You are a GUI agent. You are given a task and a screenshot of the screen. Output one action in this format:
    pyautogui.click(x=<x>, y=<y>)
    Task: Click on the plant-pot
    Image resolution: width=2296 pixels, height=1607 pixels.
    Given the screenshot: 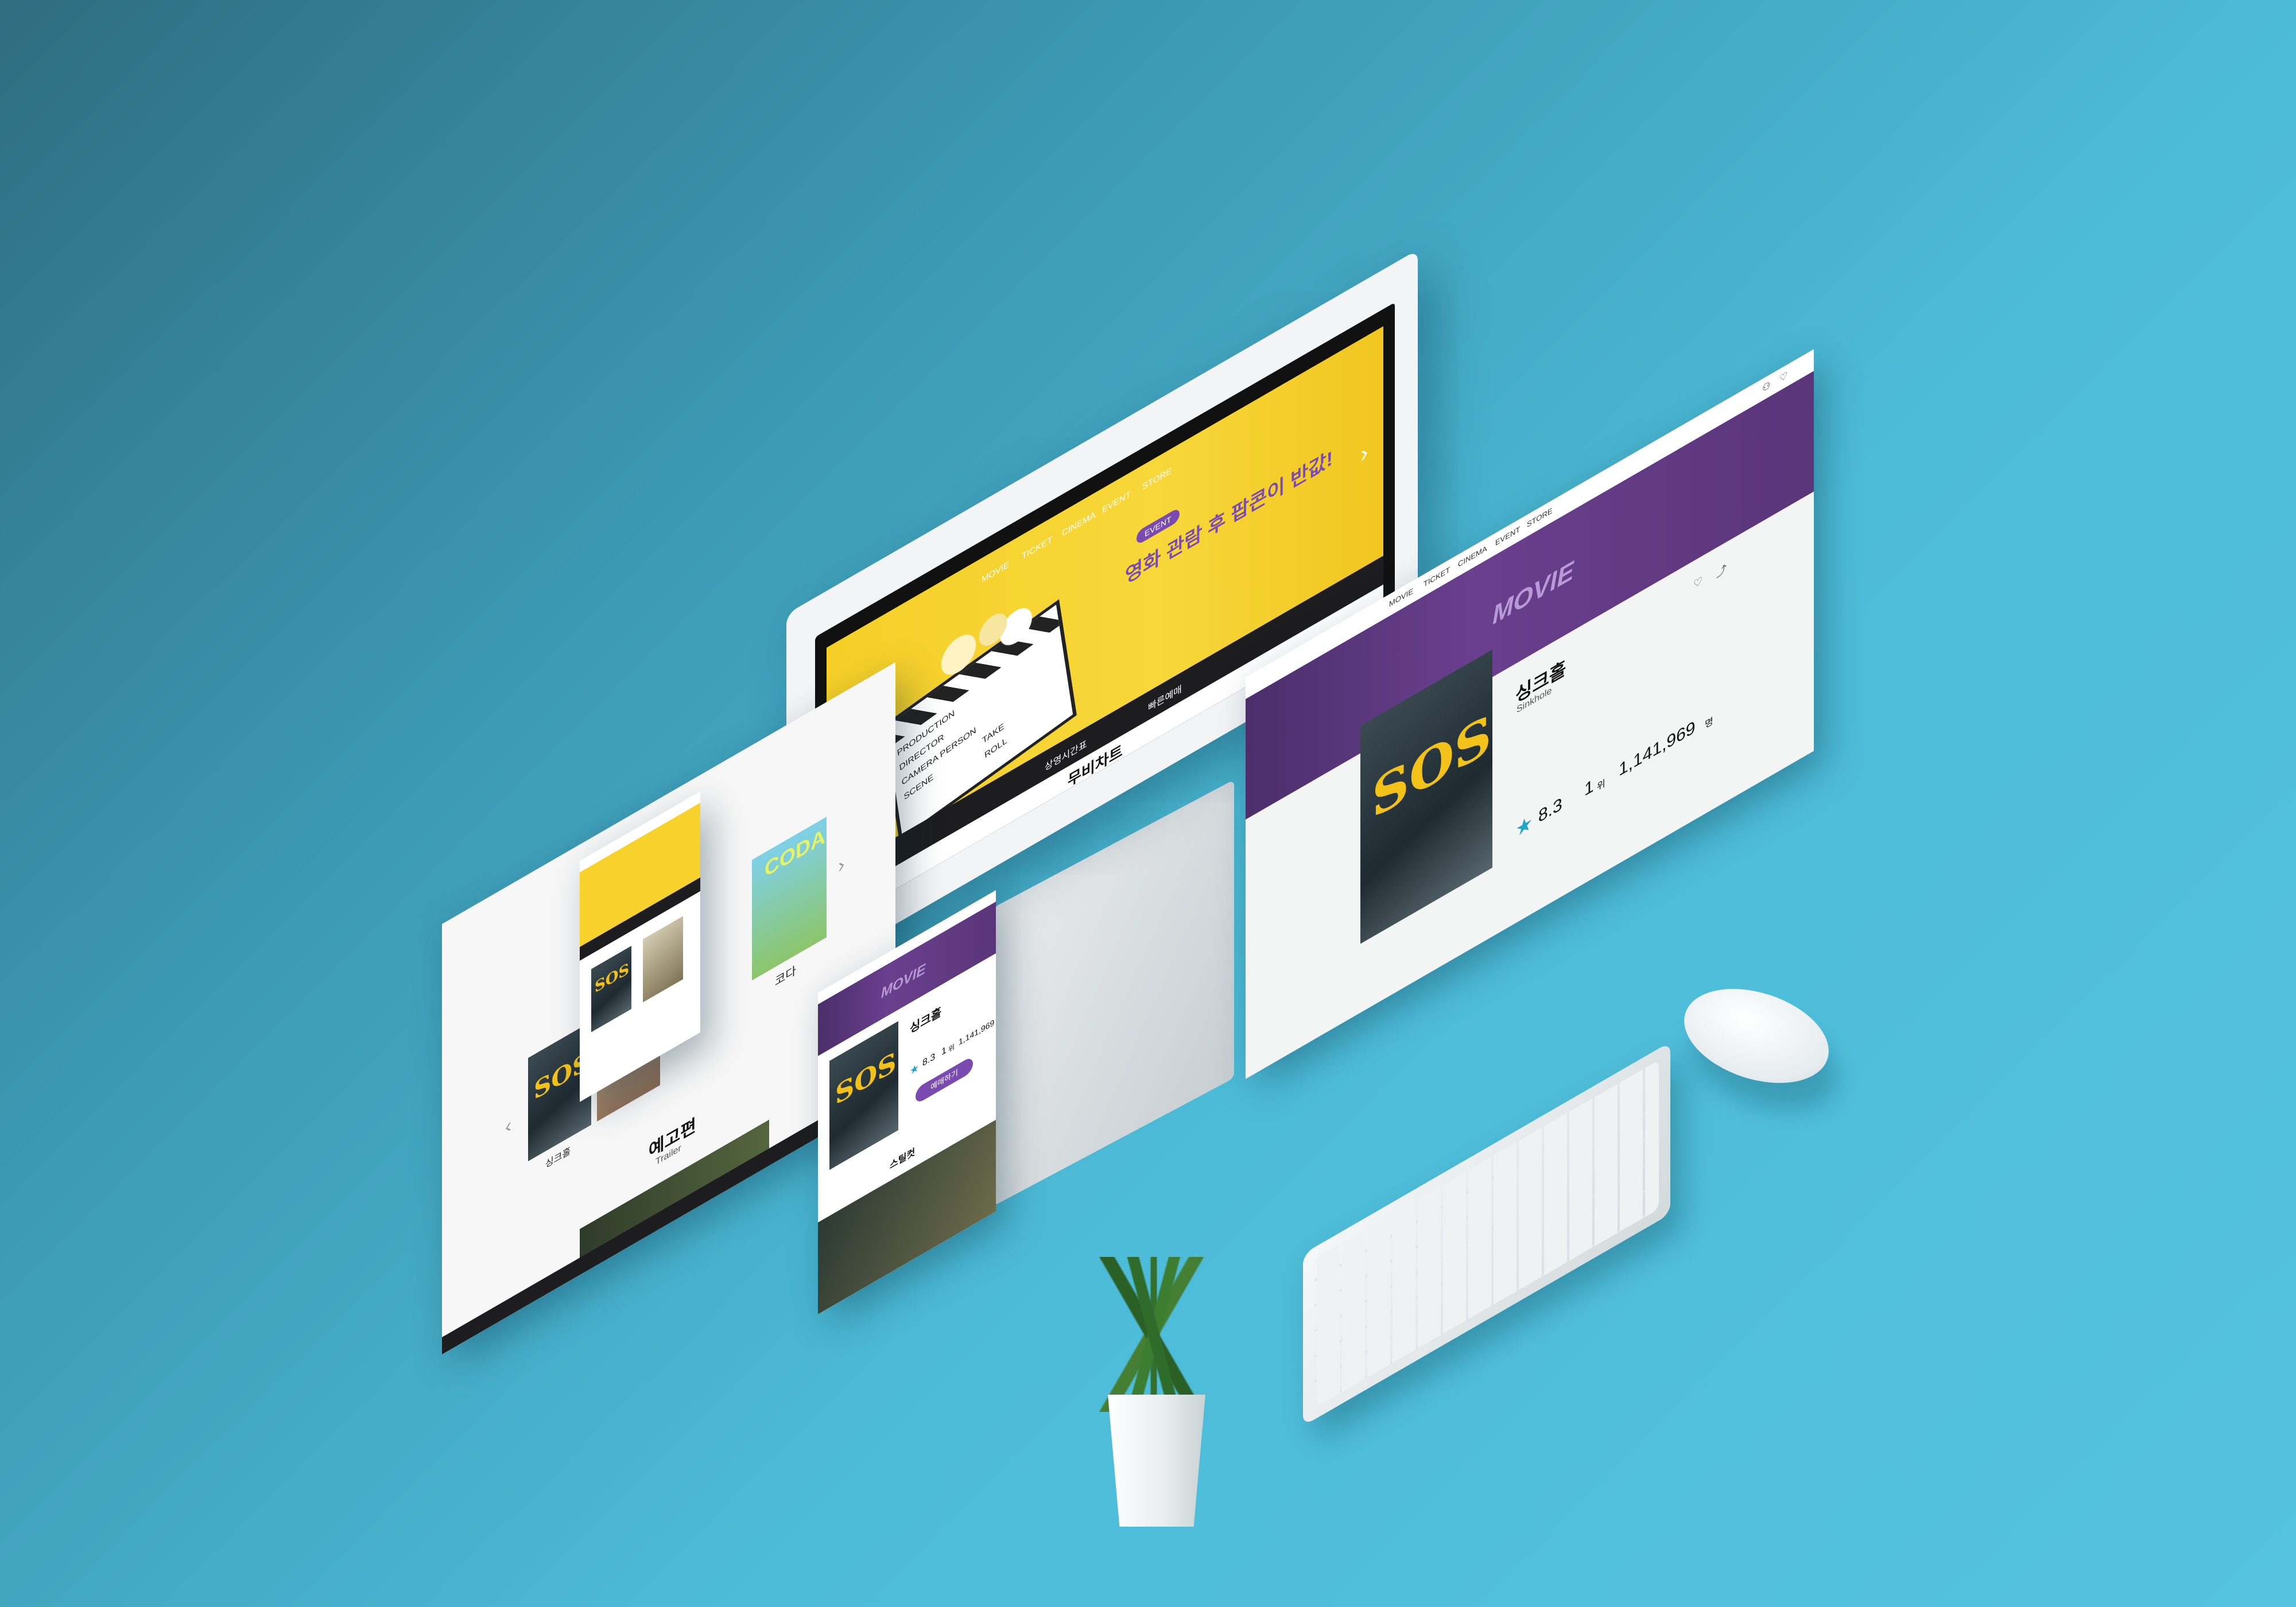 What is the action you would take?
    pyautogui.click(x=1156, y=1461)
    